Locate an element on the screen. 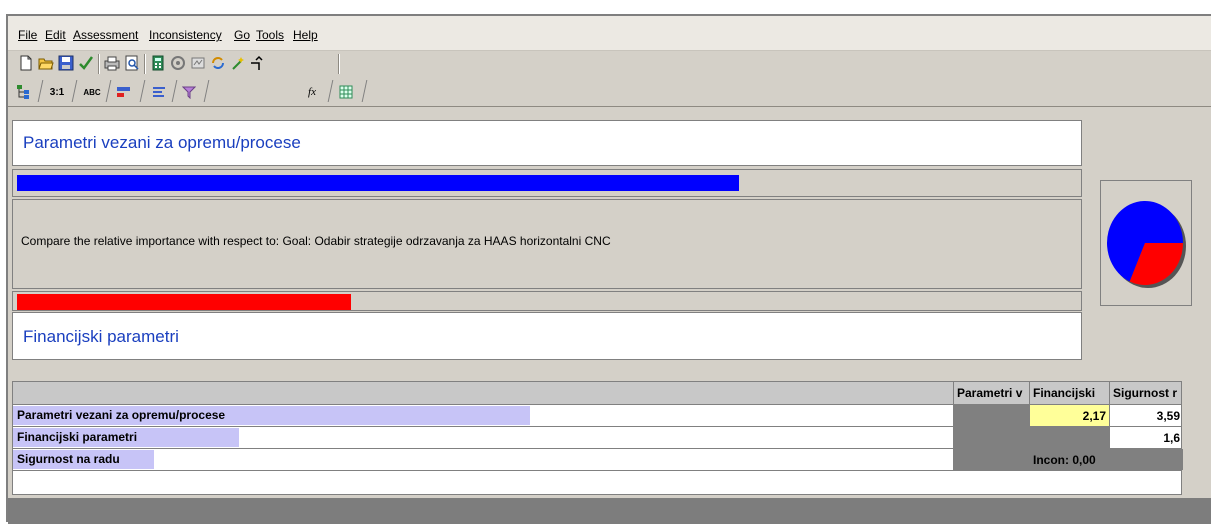 The width and height of the screenshot is (1211, 524). element2-title: Financijski parametri is located at coordinates (101, 336).